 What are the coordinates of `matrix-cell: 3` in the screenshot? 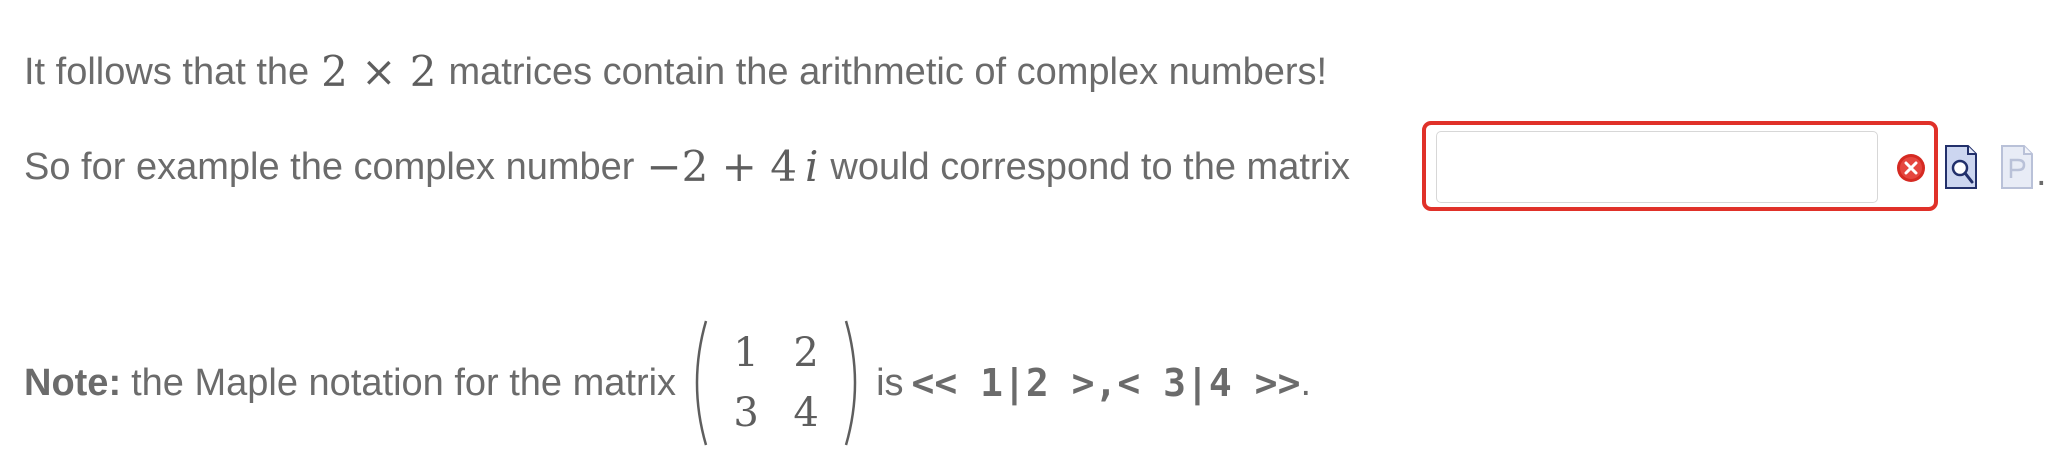 It's located at (746, 413).